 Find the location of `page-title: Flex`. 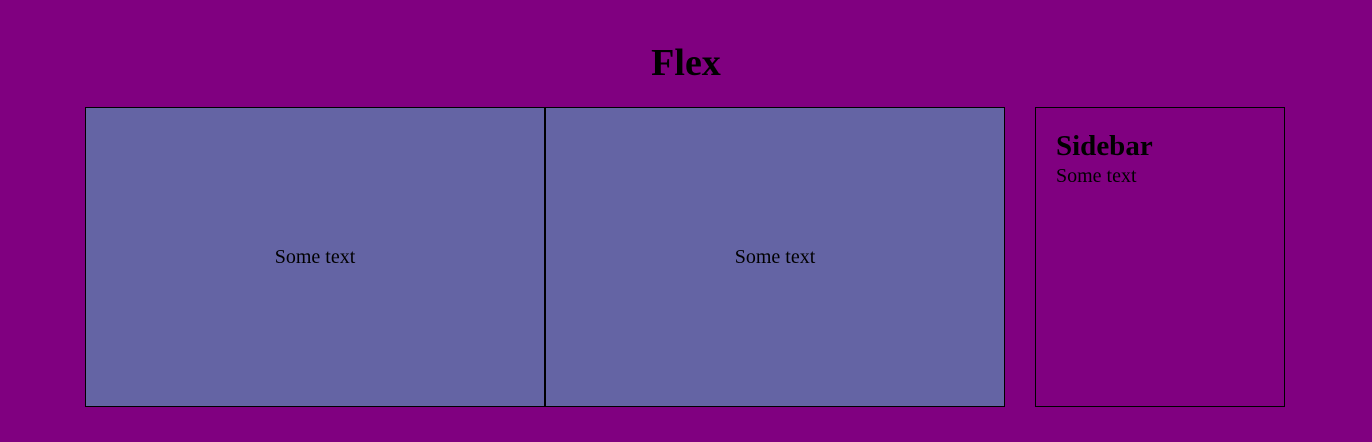

page-title: Flex is located at coordinates (686, 63).